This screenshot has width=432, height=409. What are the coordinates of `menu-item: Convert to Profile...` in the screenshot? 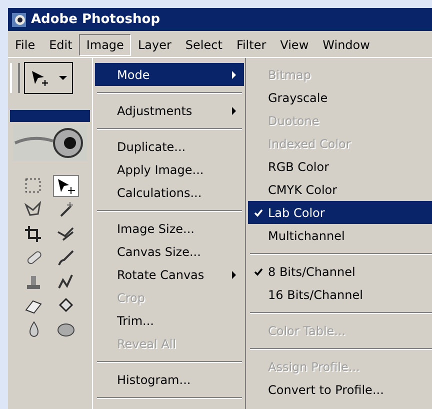 It's located at (340, 389).